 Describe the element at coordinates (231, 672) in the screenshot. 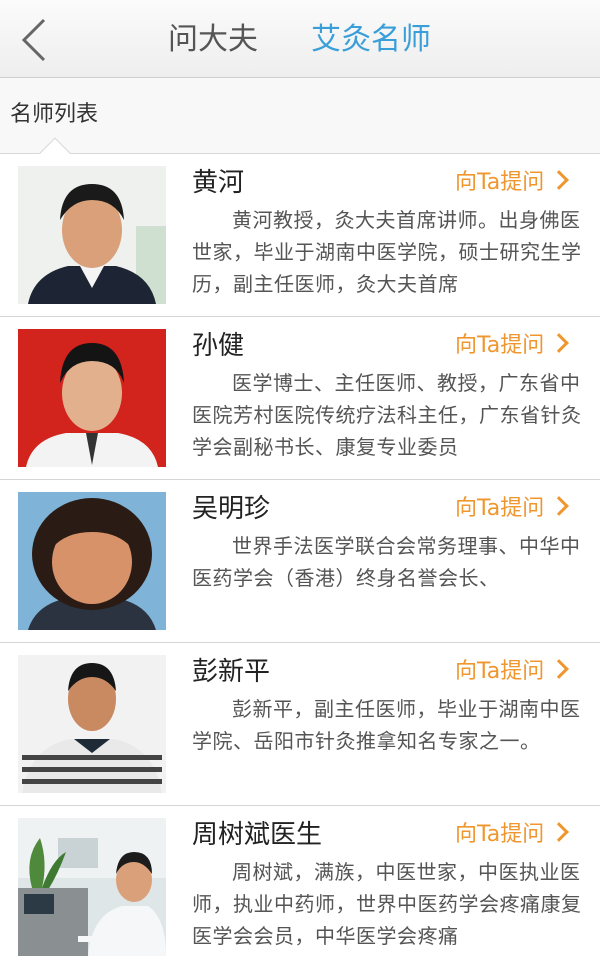

I see `doctor-name: 彭新平` at that location.